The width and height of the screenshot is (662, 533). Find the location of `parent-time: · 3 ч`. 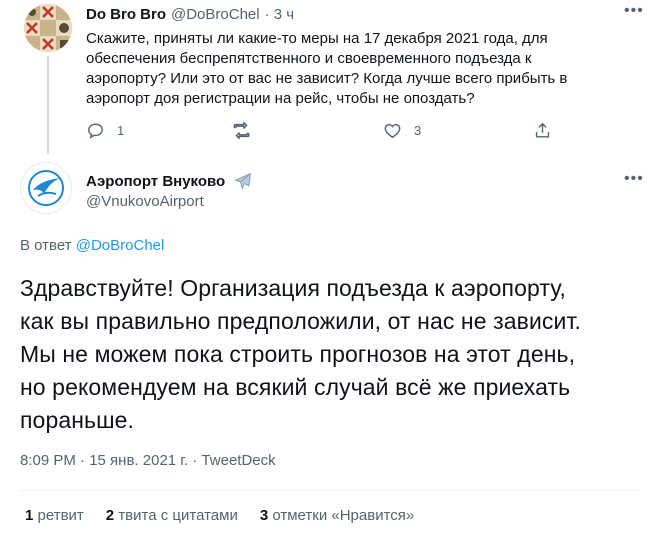

parent-time: · 3 ч is located at coordinates (280, 14).